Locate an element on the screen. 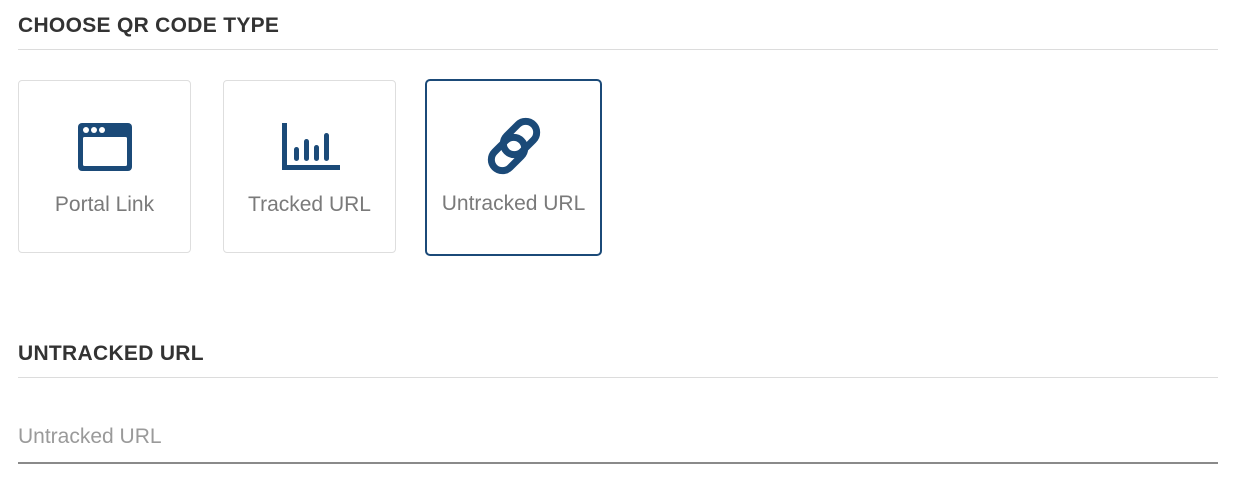 This screenshot has height=484, width=1240. browser-window-icon is located at coordinates (105, 147).